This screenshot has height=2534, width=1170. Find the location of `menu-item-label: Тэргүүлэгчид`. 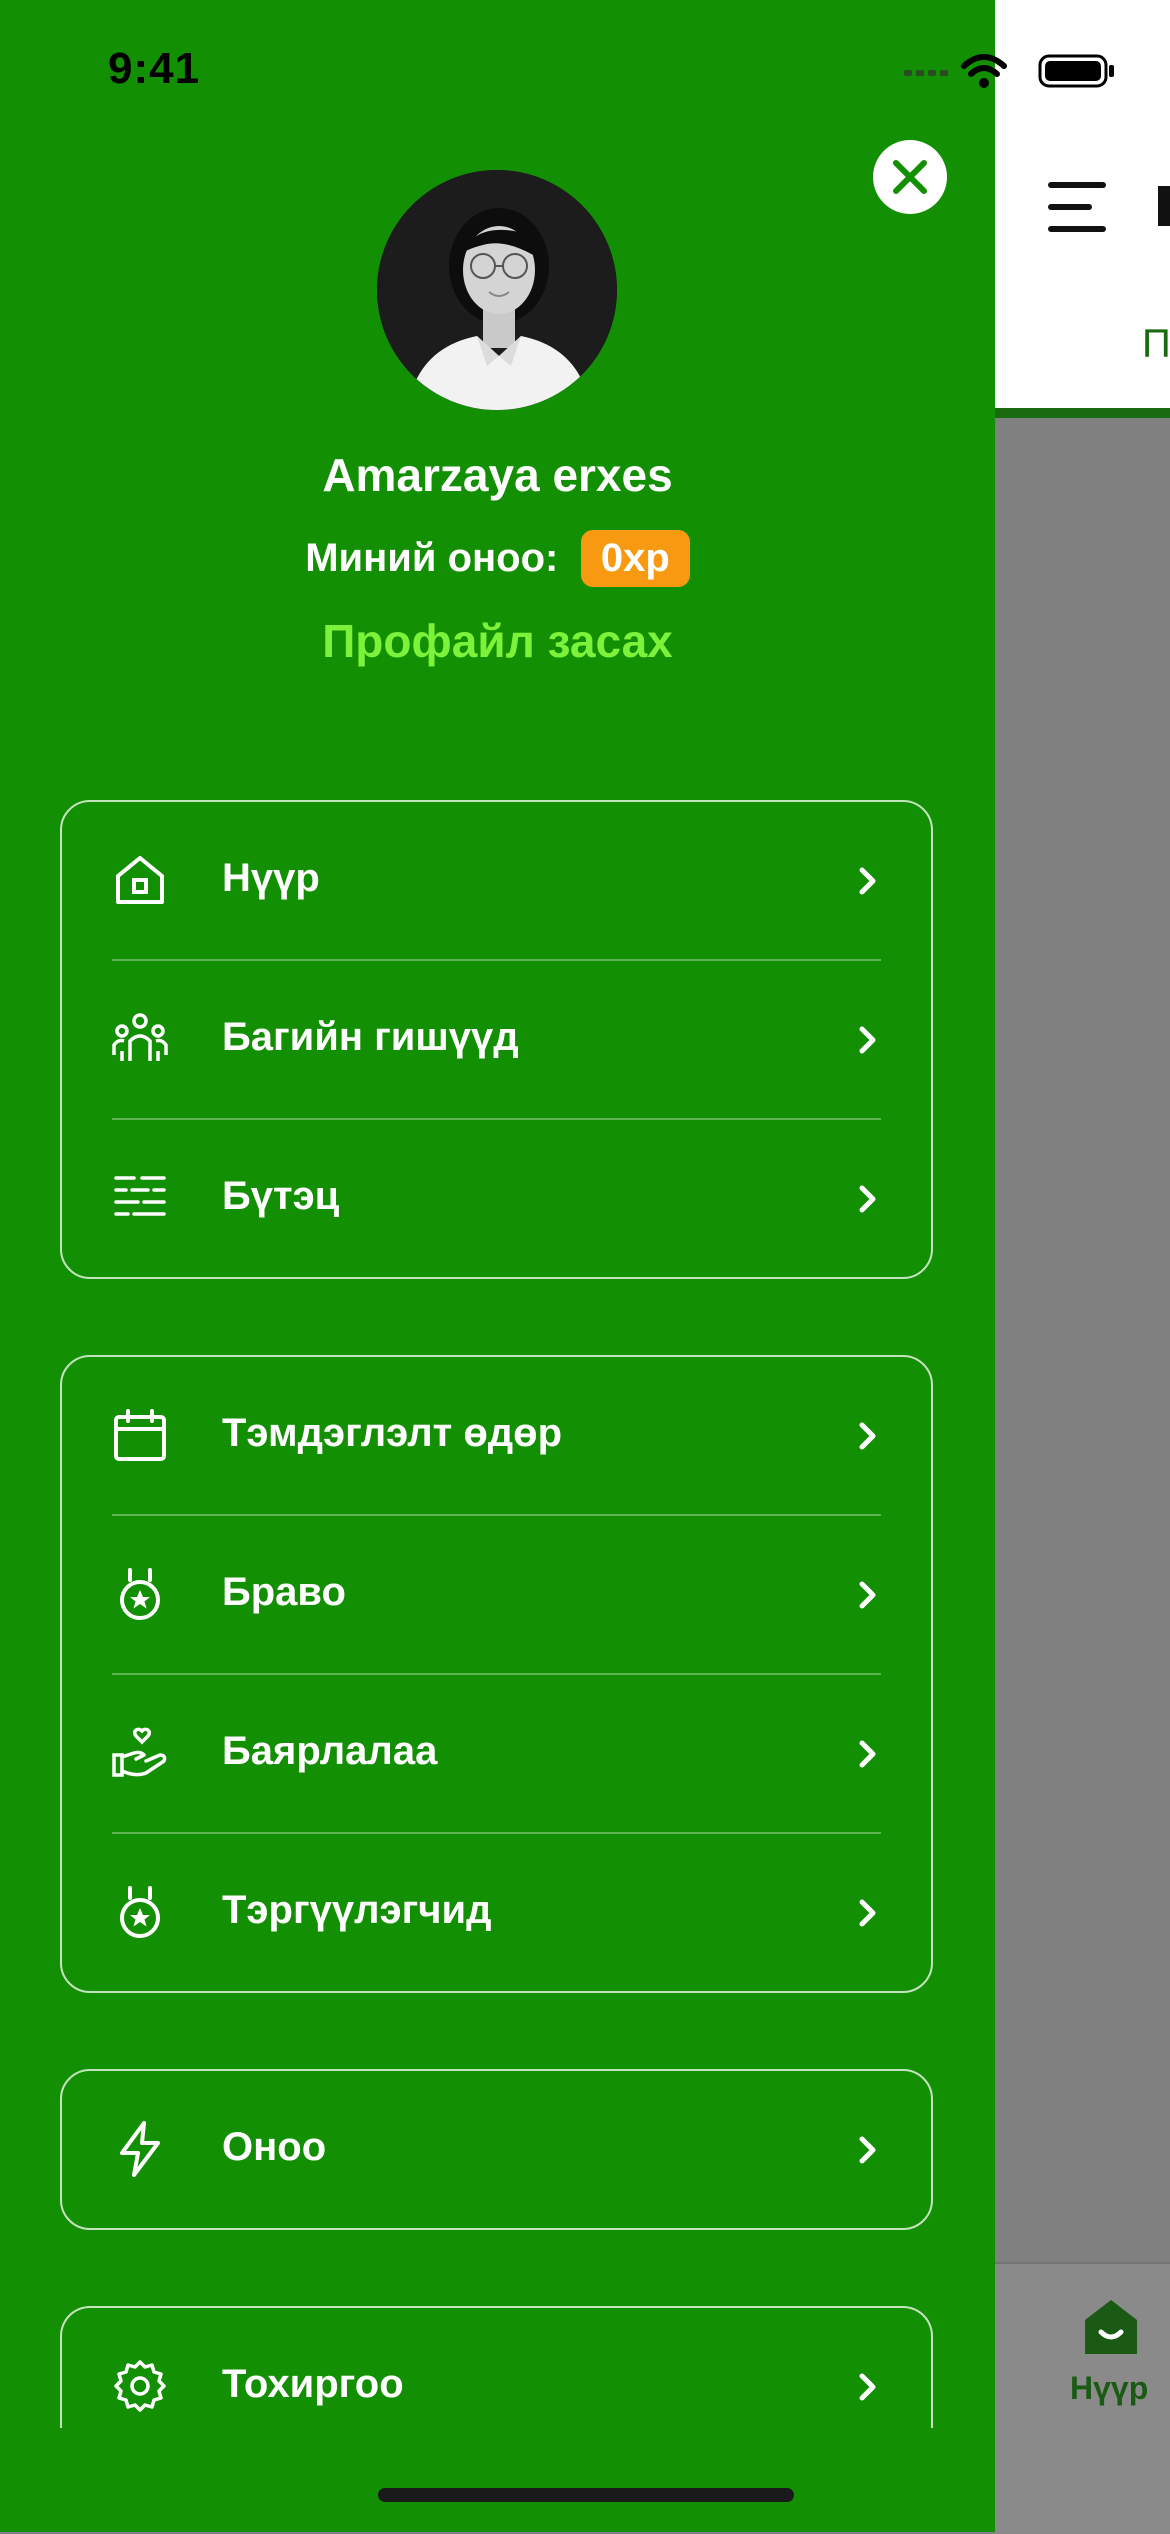

menu-item-label: Тэргүүлэгчид is located at coordinates (357, 1910).